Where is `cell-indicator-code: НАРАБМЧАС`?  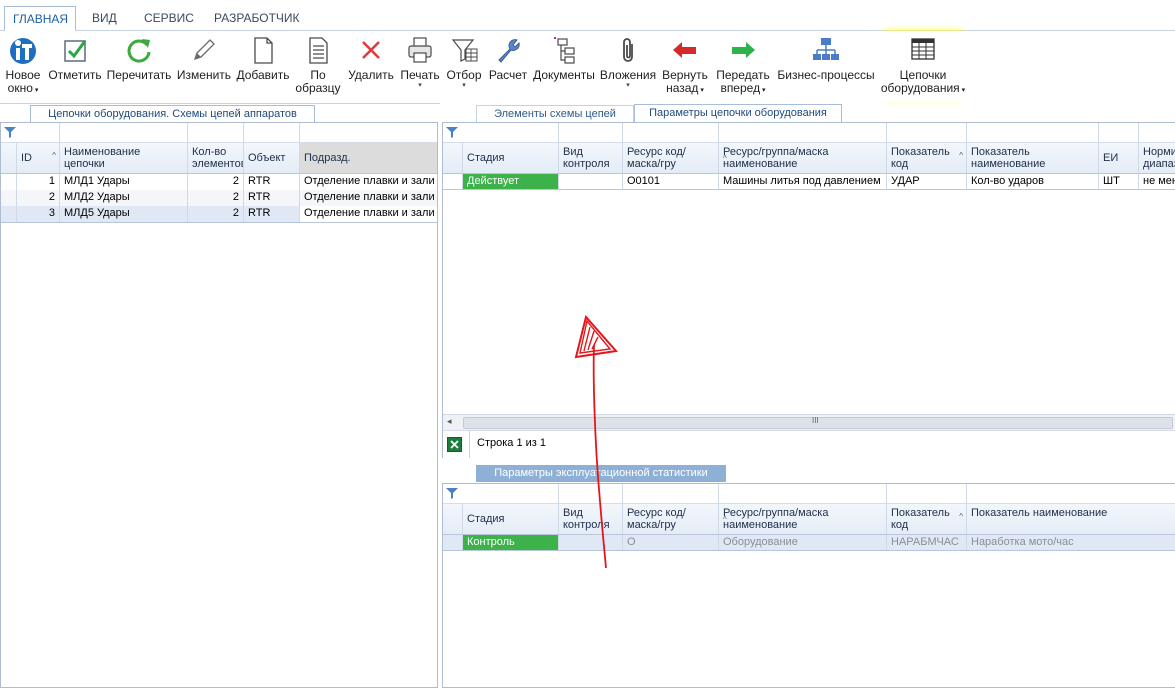
cell-indicator-code: НАРАБМЧАС is located at coordinates (927, 542).